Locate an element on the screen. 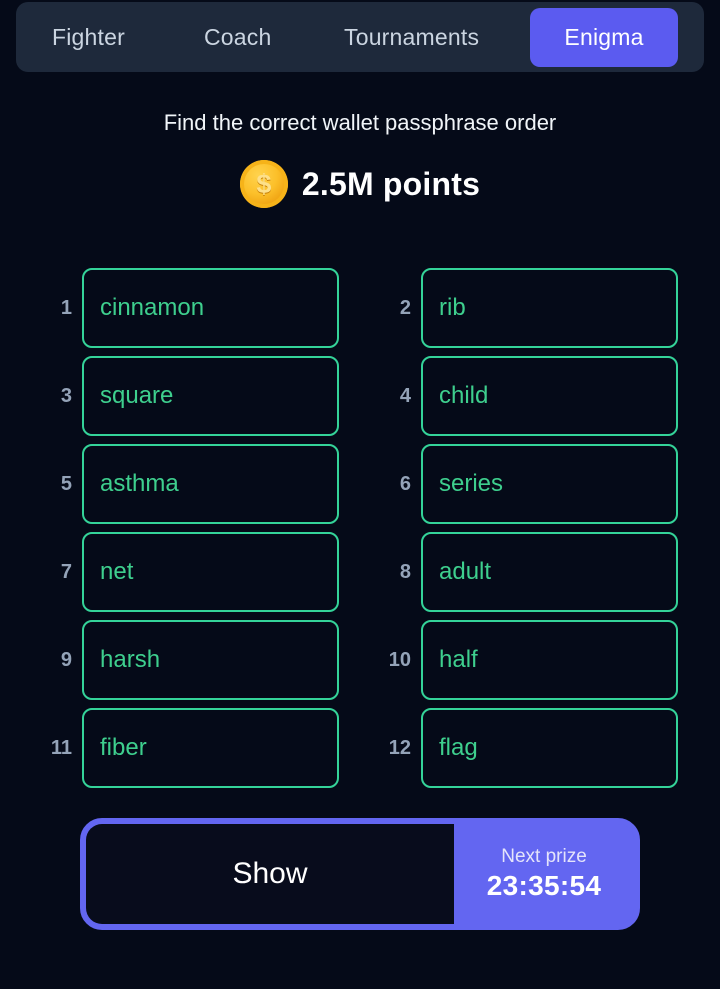  word-number: 8 is located at coordinates (405, 571).